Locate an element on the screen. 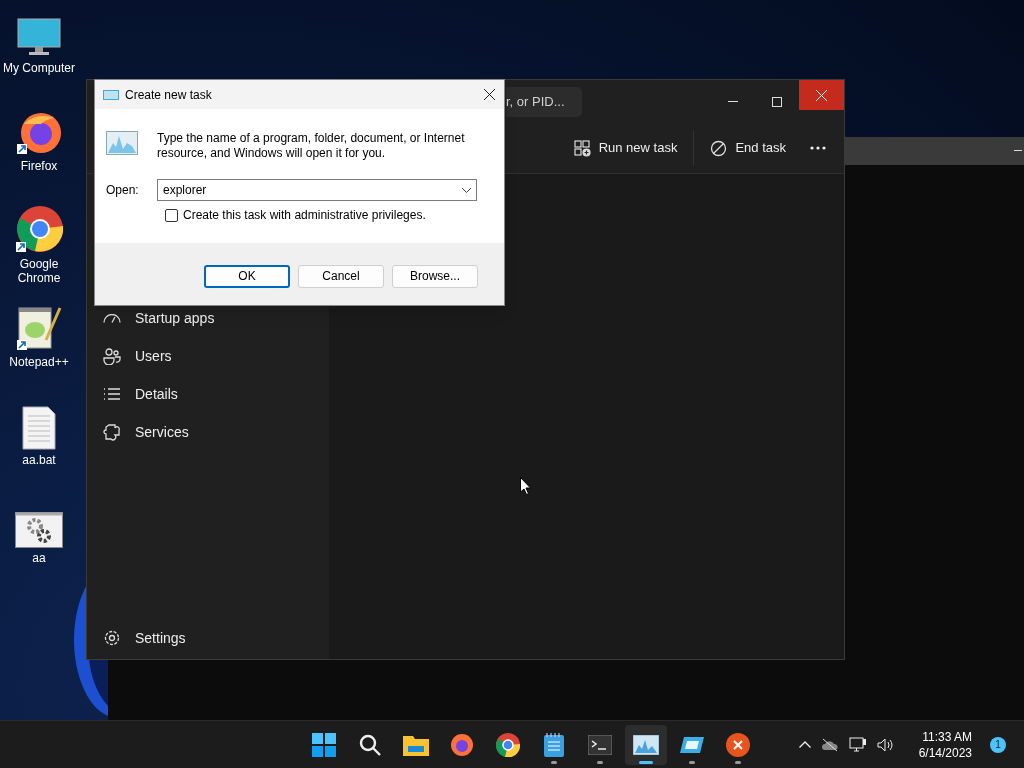 Image resolution: width=1024 pixels, height=768 pixels. nav-item: Services is located at coordinates (208, 432).